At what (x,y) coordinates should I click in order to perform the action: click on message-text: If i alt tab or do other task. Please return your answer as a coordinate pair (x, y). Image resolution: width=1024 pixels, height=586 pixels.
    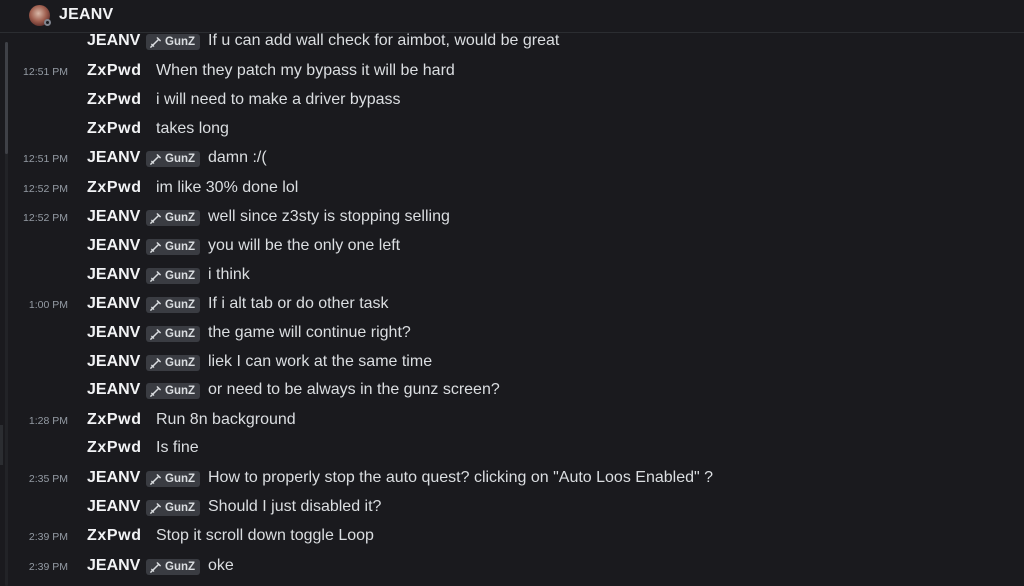
    Looking at the image, I should click on (298, 303).